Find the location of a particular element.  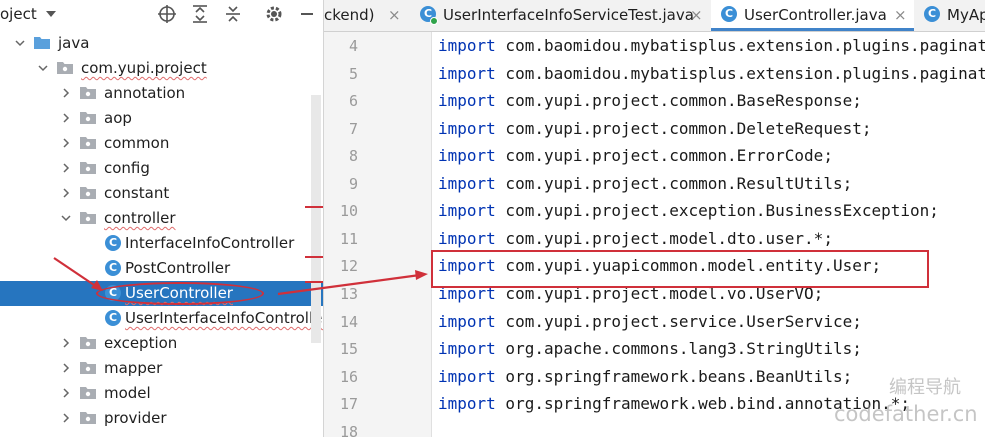

tree-item-folder: mapper is located at coordinates (161, 368).